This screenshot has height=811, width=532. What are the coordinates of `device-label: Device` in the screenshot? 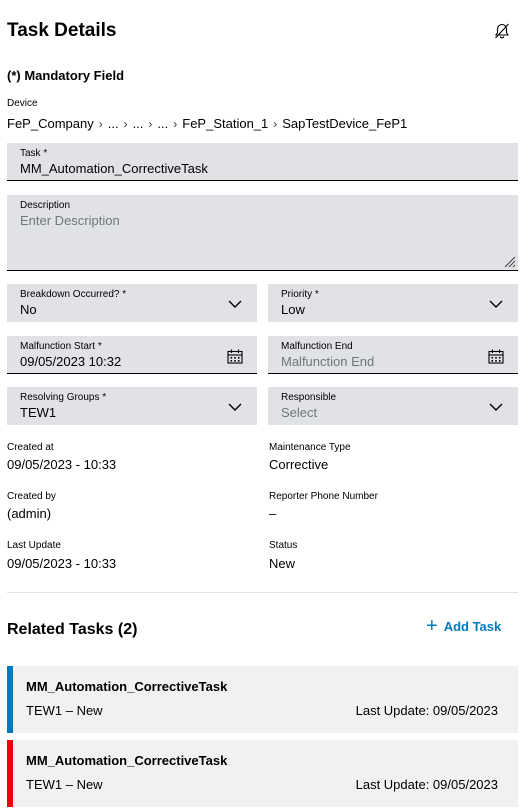 It's located at (22, 103).